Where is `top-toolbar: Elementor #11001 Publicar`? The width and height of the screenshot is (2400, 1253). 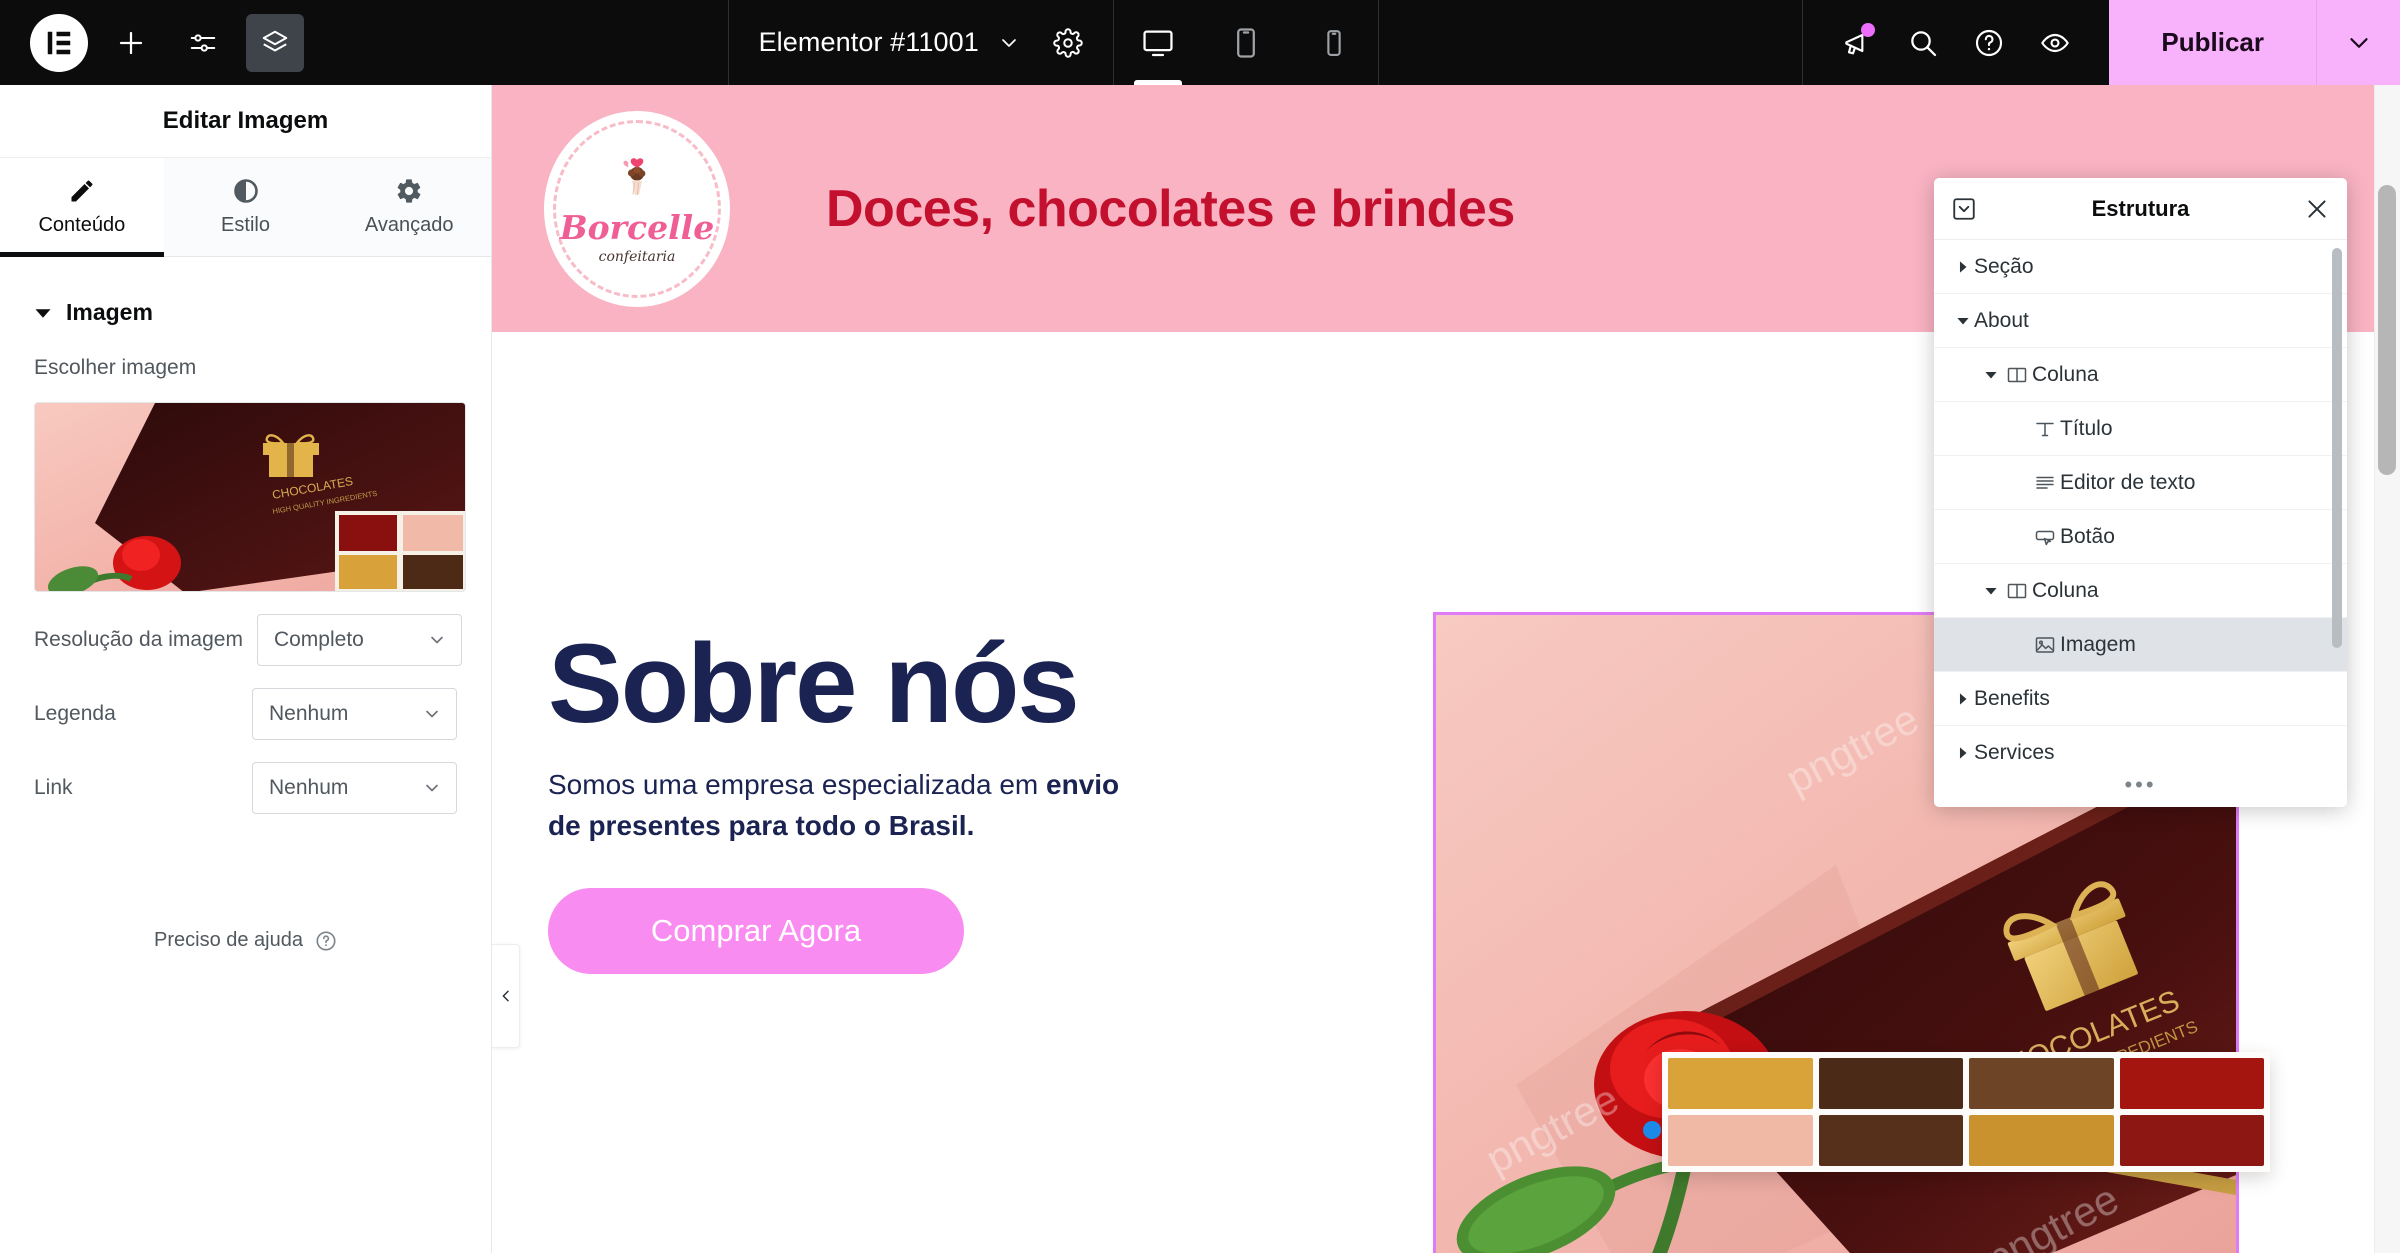 top-toolbar: Elementor #11001 Publicar is located at coordinates (1200, 42).